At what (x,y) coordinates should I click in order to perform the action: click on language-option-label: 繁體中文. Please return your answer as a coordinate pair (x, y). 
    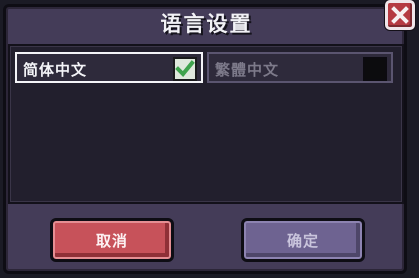
    Looking at the image, I should click on (247, 70).